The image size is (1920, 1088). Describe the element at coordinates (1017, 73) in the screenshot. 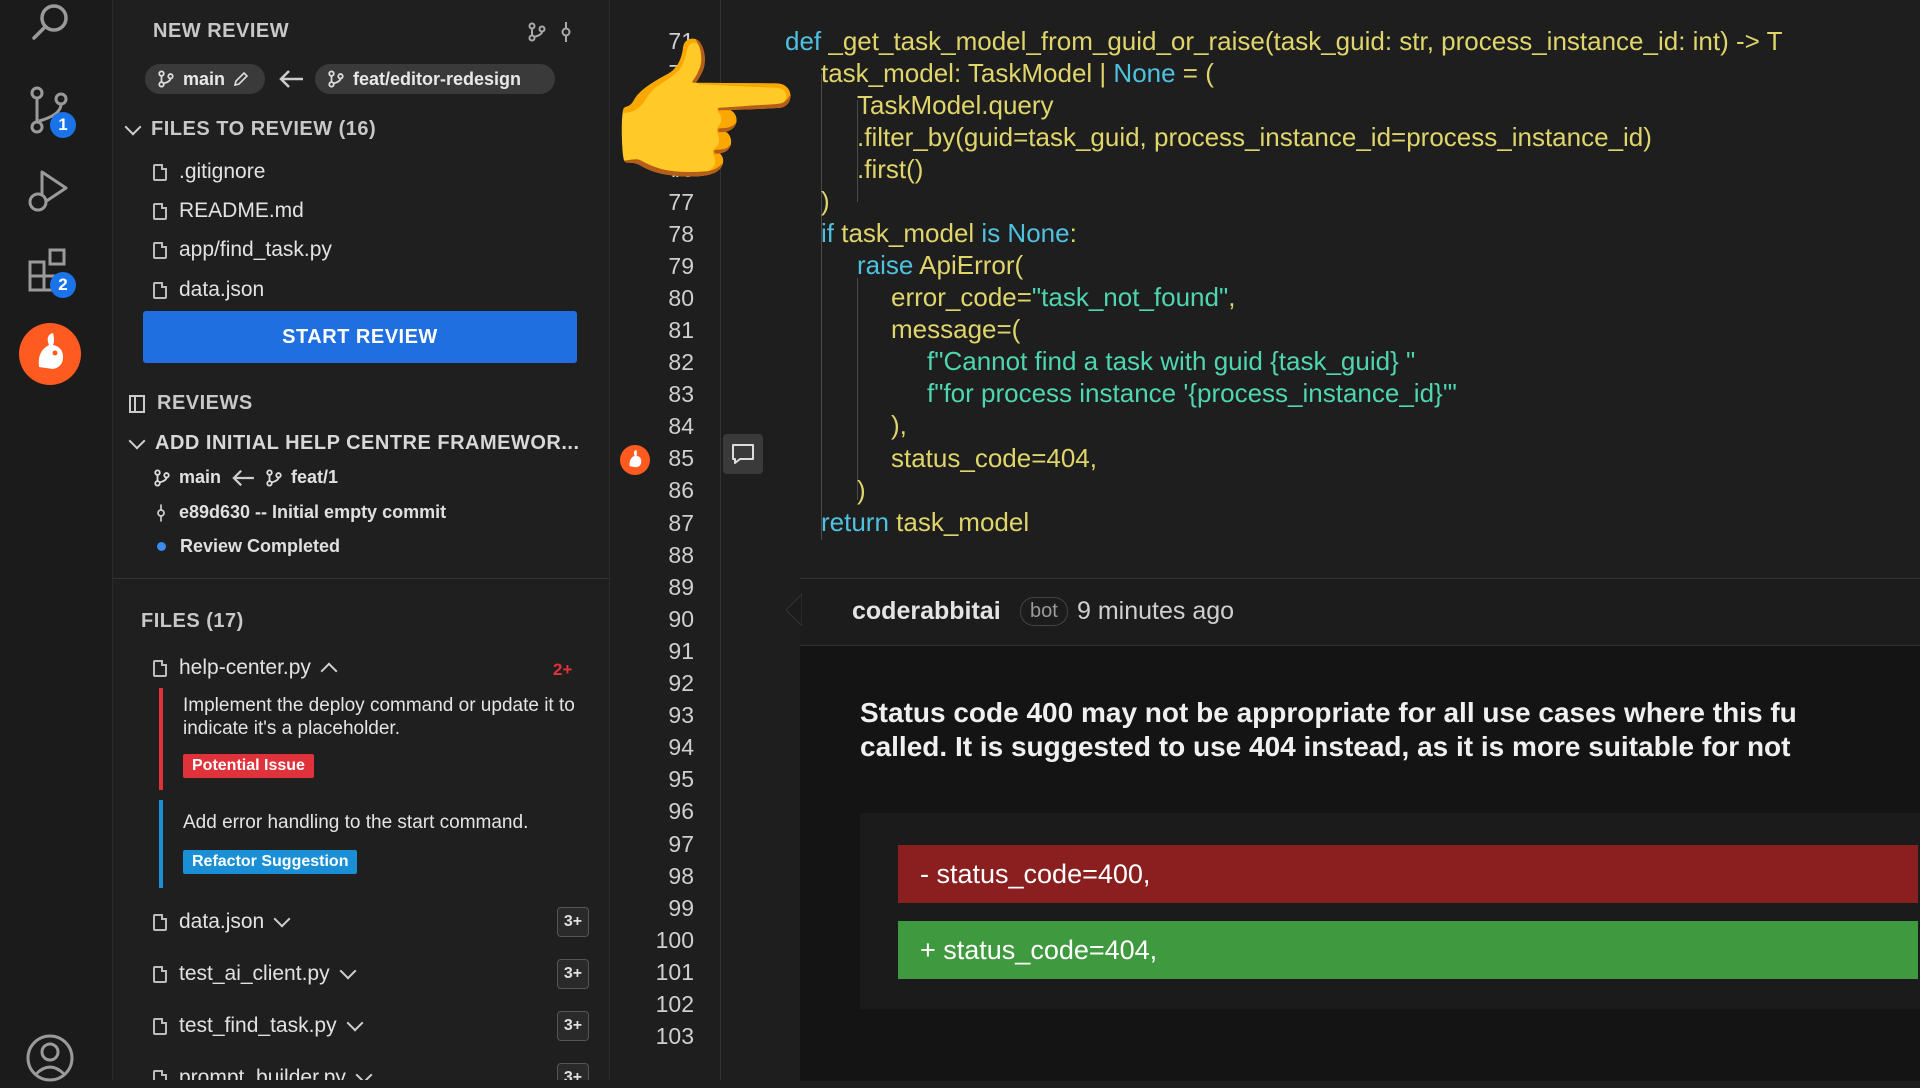

I see `code-line-72: task_model: TaskModel | None = (` at that location.